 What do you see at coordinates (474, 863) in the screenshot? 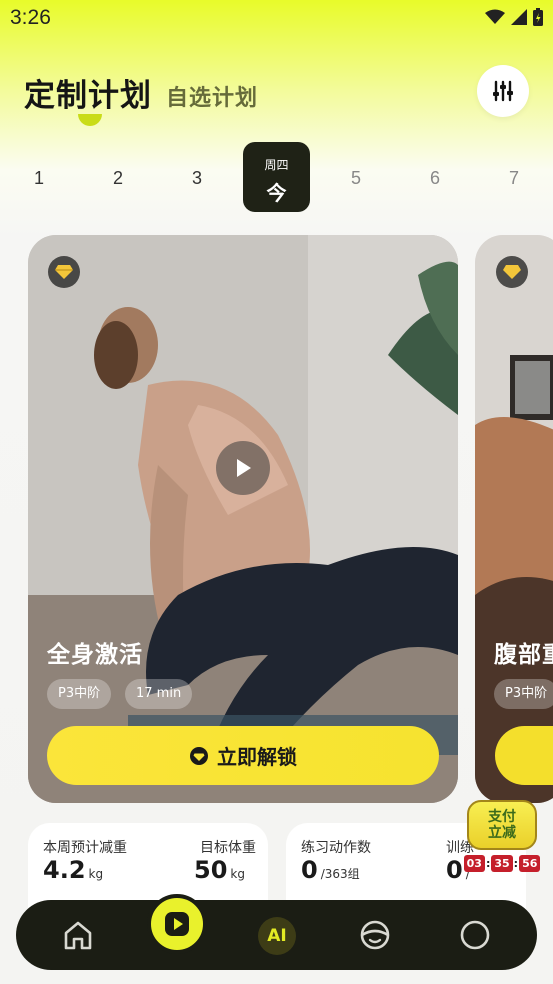
I see `timer-hours: 03` at bounding box center [474, 863].